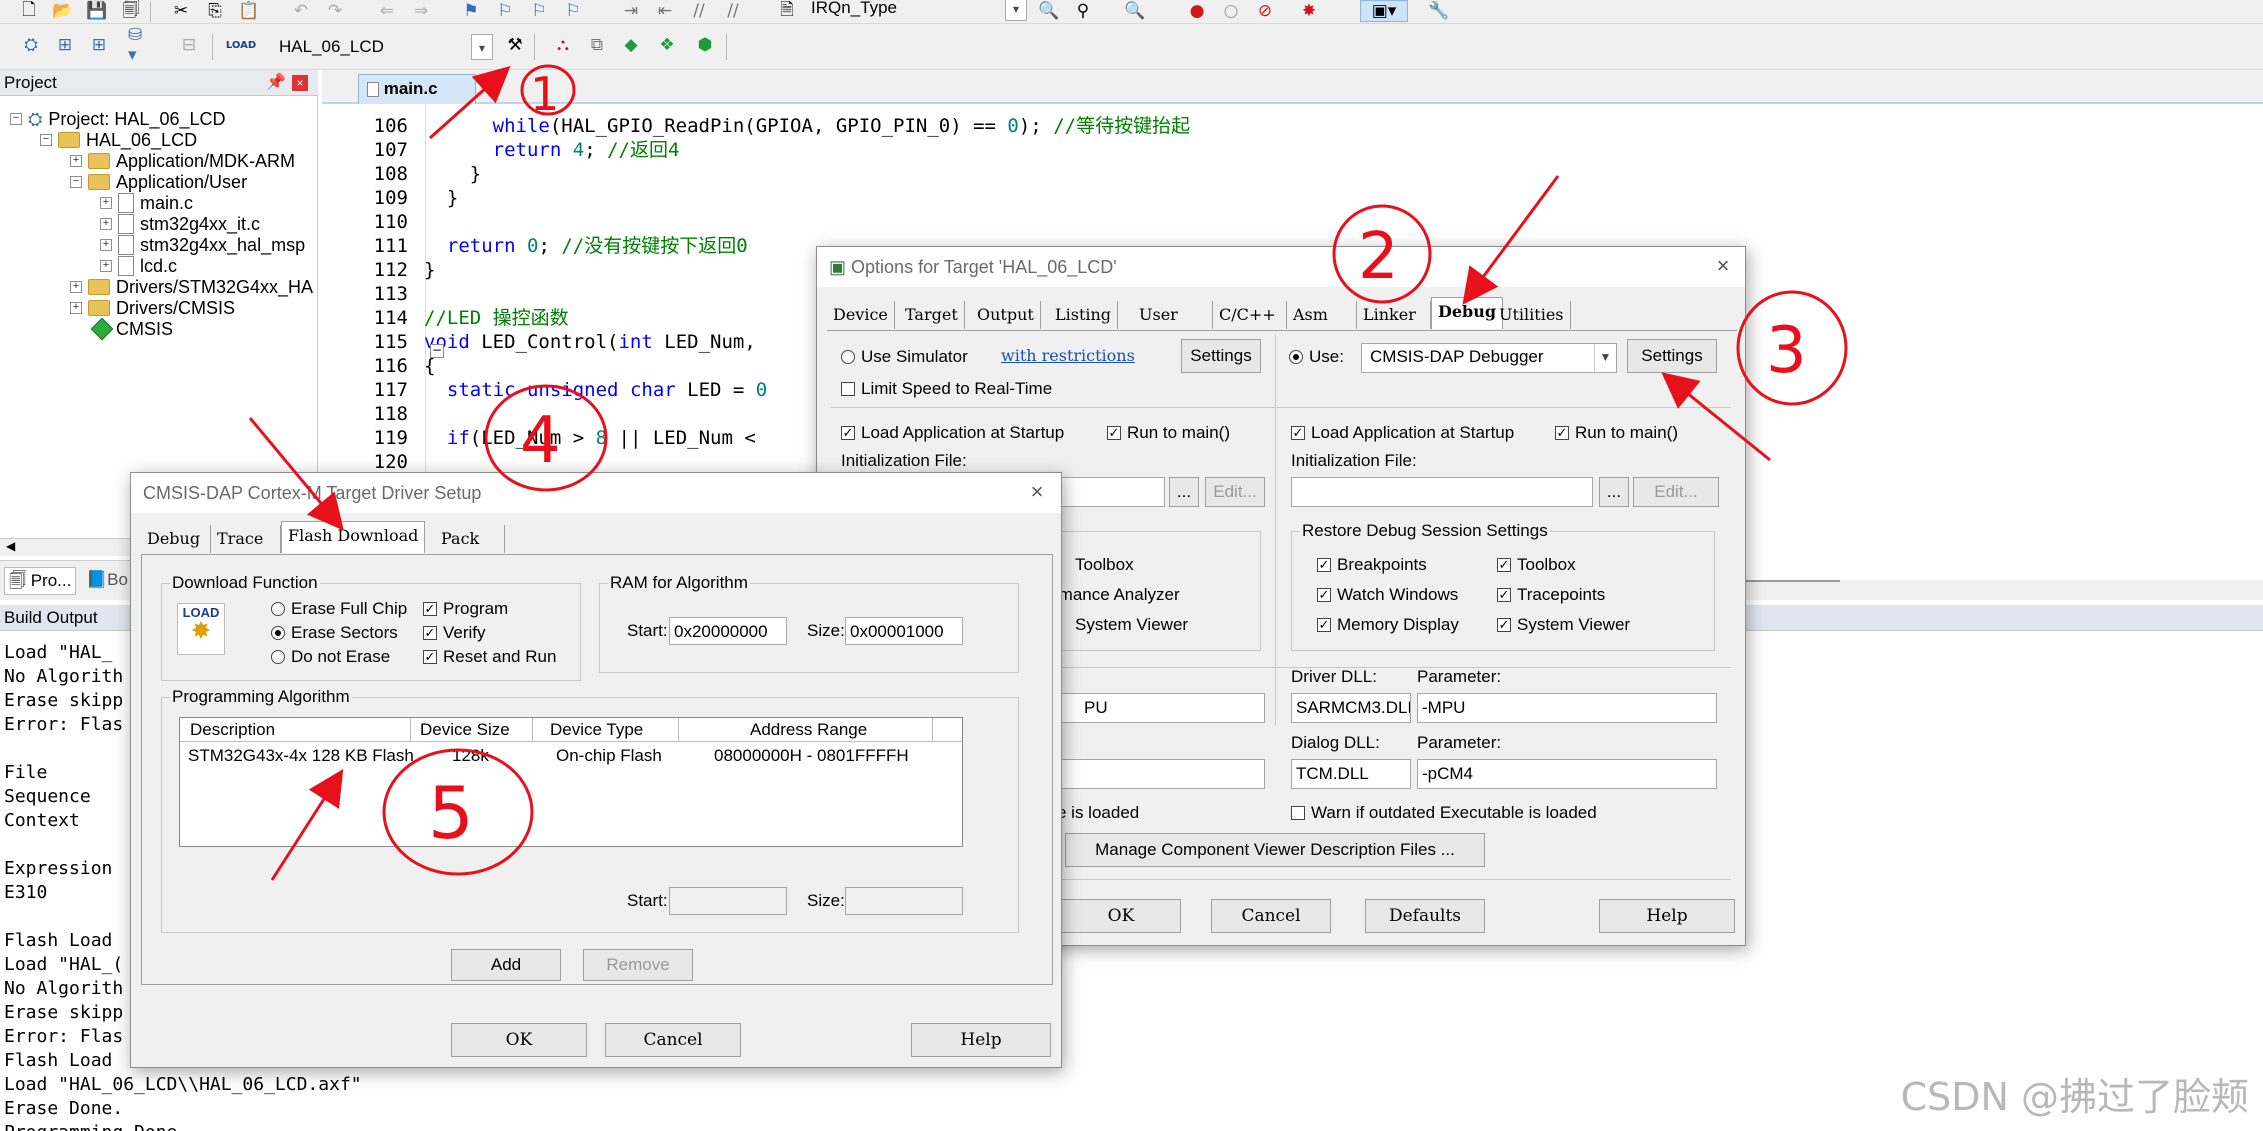 This screenshot has width=2263, height=1131. What do you see at coordinates (540, 441) in the screenshot?
I see `annotation-label-4: 4` at bounding box center [540, 441].